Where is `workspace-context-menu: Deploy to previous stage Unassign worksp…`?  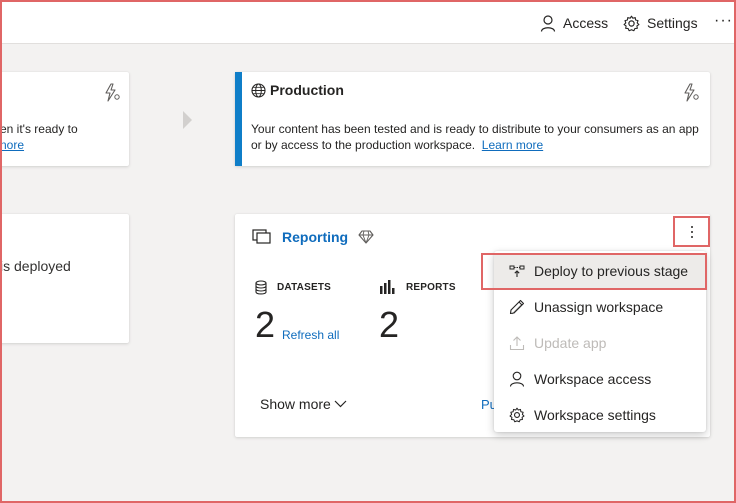
workspace-context-menu: Deploy to previous stage Unassign worksp… is located at coordinates (600, 341).